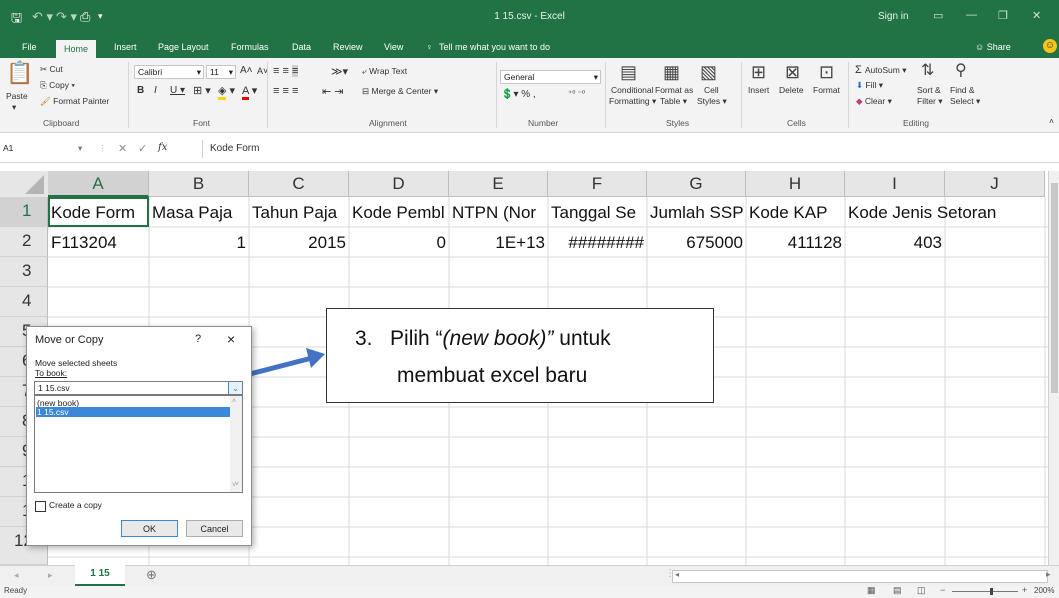  I want to click on delete-cells-icon: ⊠, so click(792, 72).